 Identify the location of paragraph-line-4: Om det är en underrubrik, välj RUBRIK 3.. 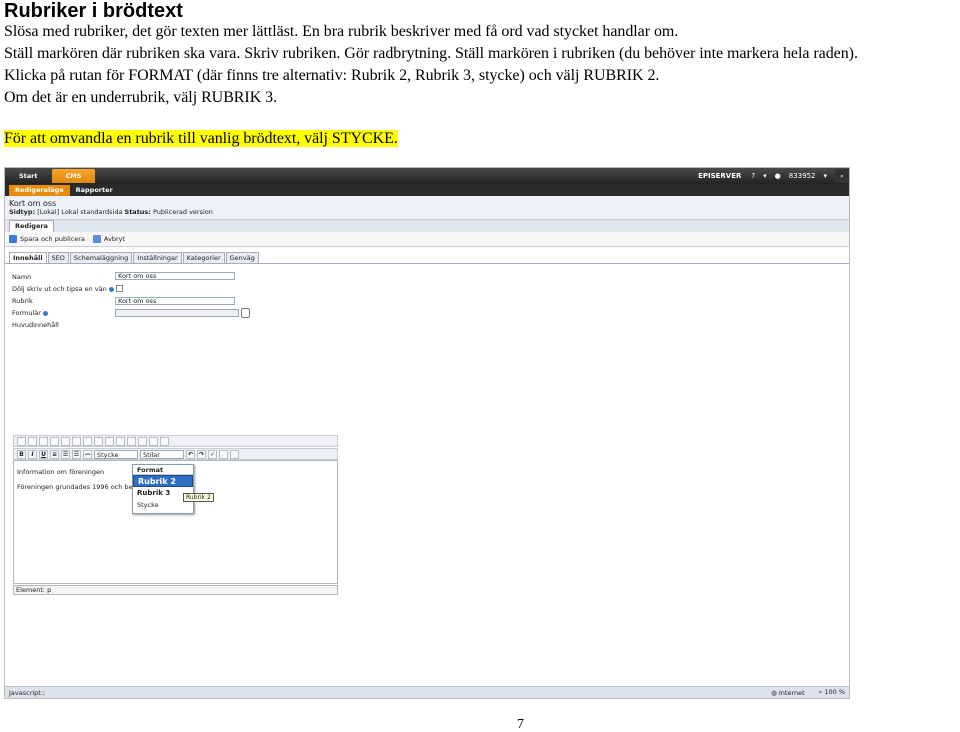
(140, 98).